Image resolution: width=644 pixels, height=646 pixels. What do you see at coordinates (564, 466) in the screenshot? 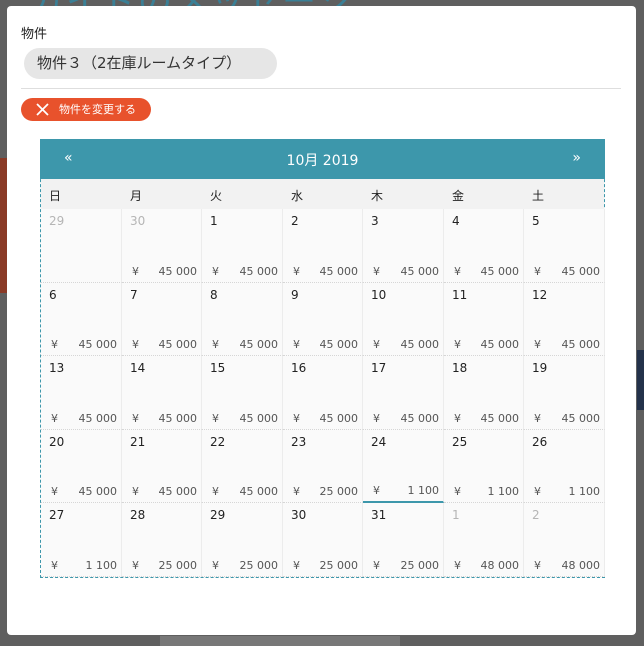
I see `calendar-day-cell: 26 ¥1 100` at bounding box center [564, 466].